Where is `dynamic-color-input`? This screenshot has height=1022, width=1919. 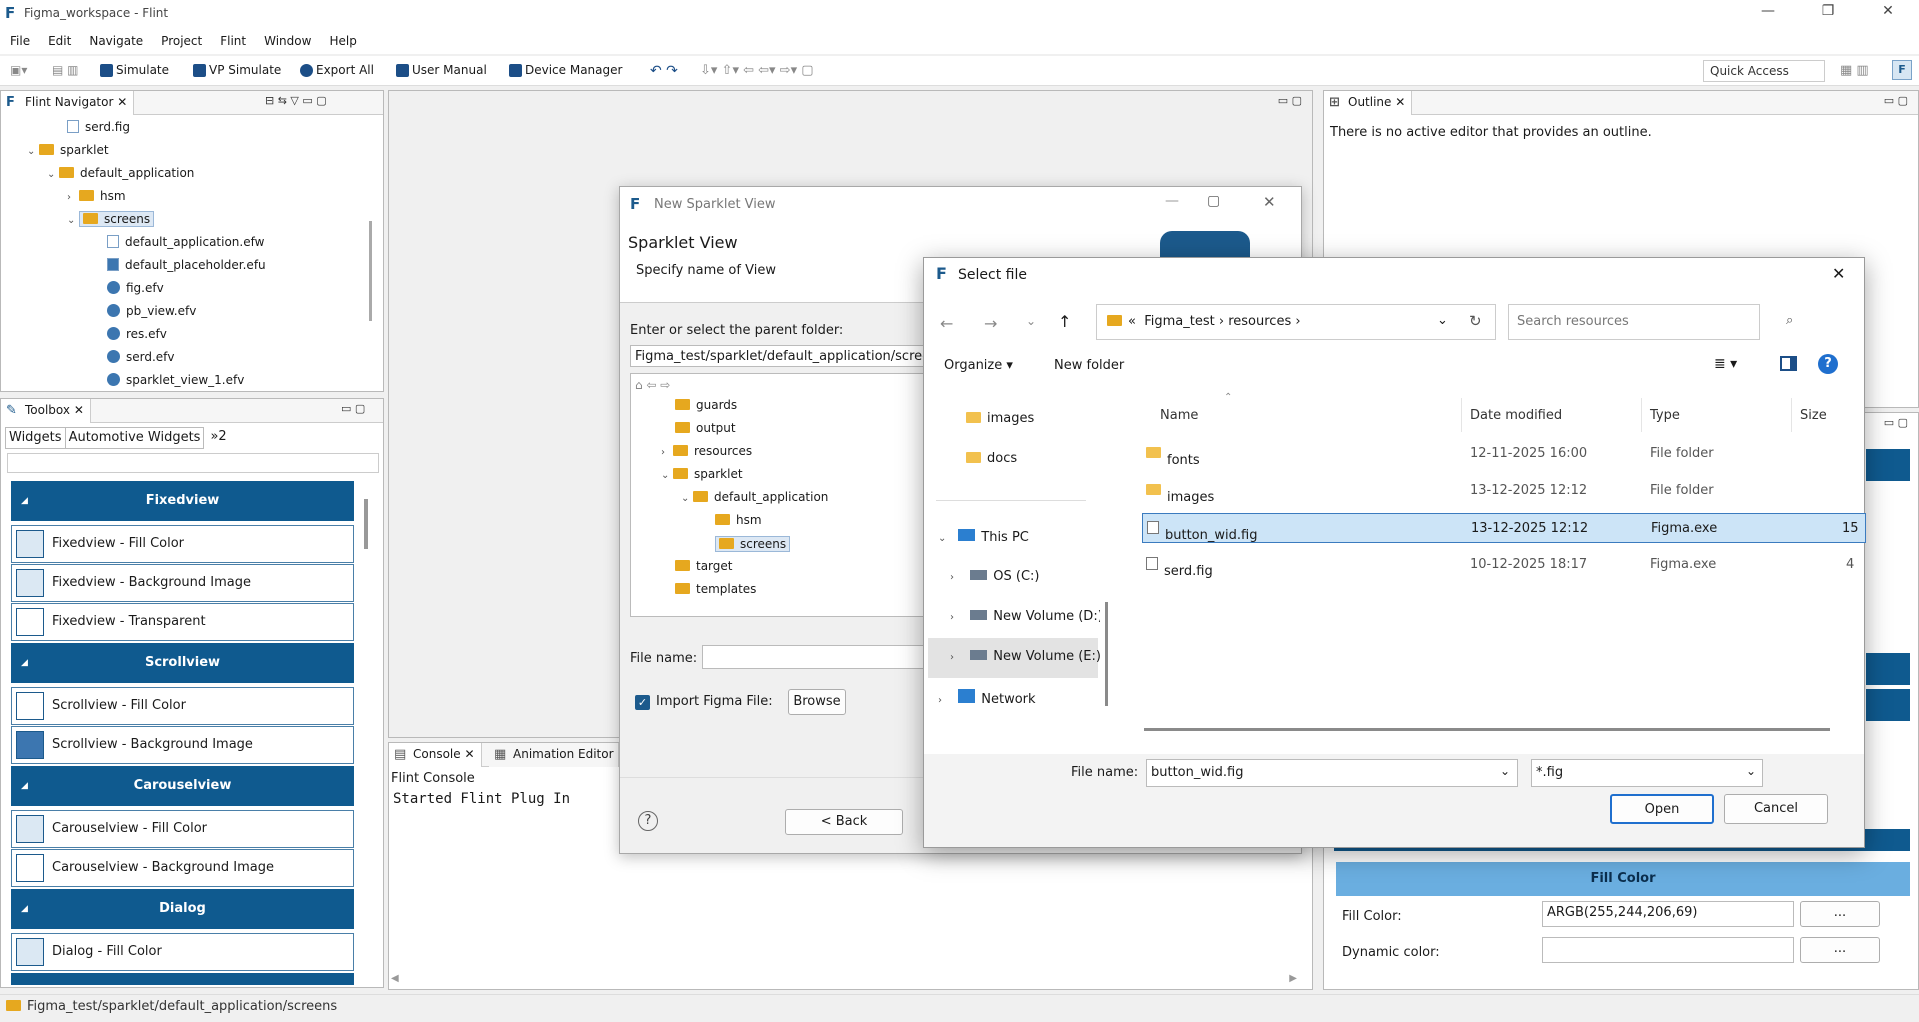
dynamic-color-input is located at coordinates (1668, 950).